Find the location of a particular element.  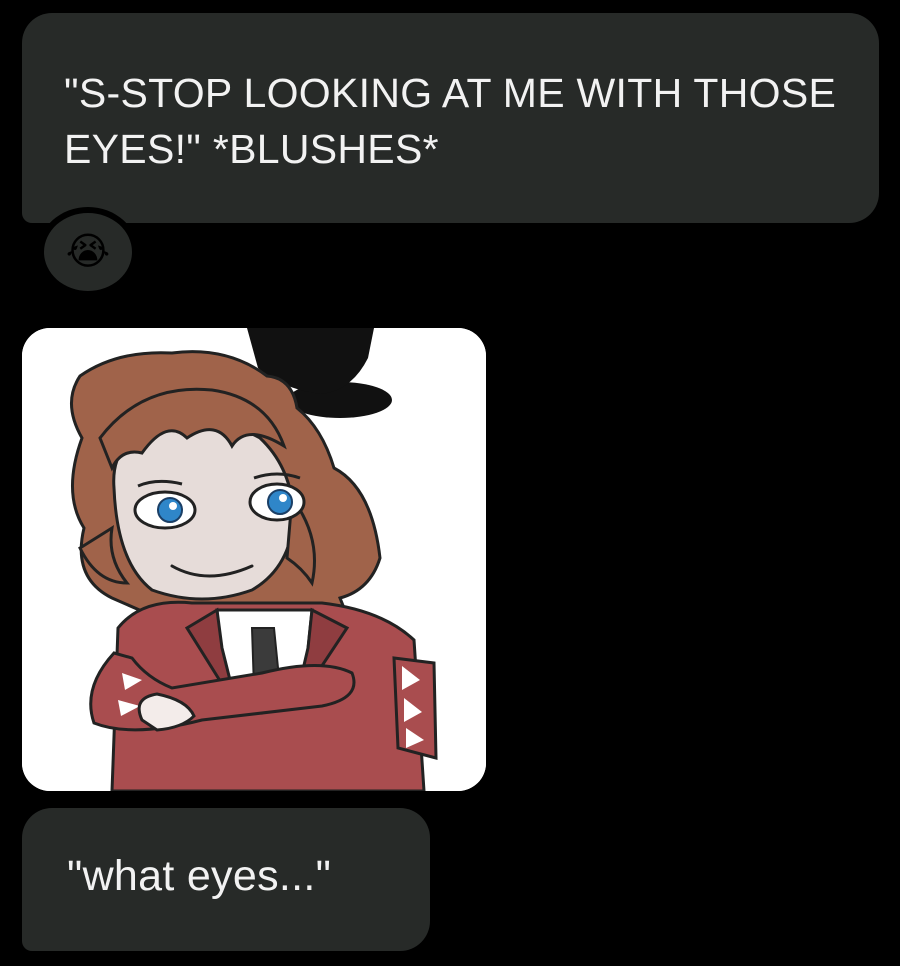

reaction-badge: 😭 is located at coordinates (88, 252).